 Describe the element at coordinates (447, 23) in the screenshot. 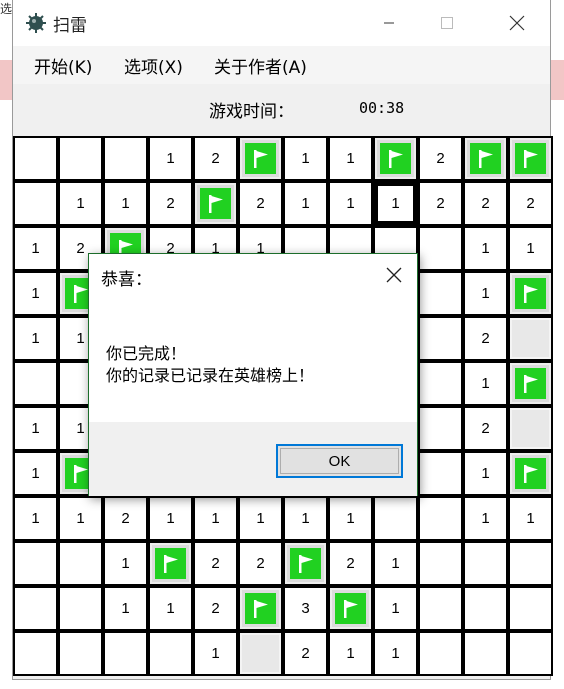

I see `maximize-button` at that location.